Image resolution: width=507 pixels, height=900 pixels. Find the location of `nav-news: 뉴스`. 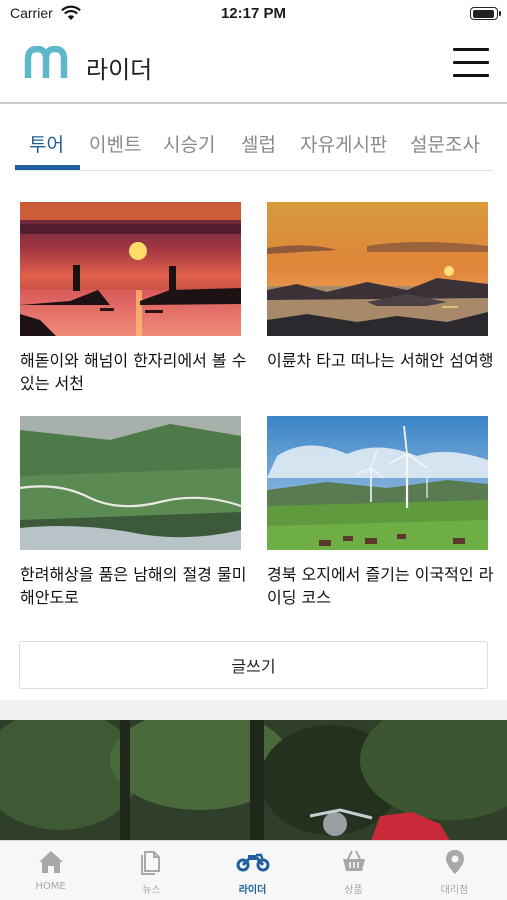

nav-news: 뉴스 is located at coordinates (151, 870).